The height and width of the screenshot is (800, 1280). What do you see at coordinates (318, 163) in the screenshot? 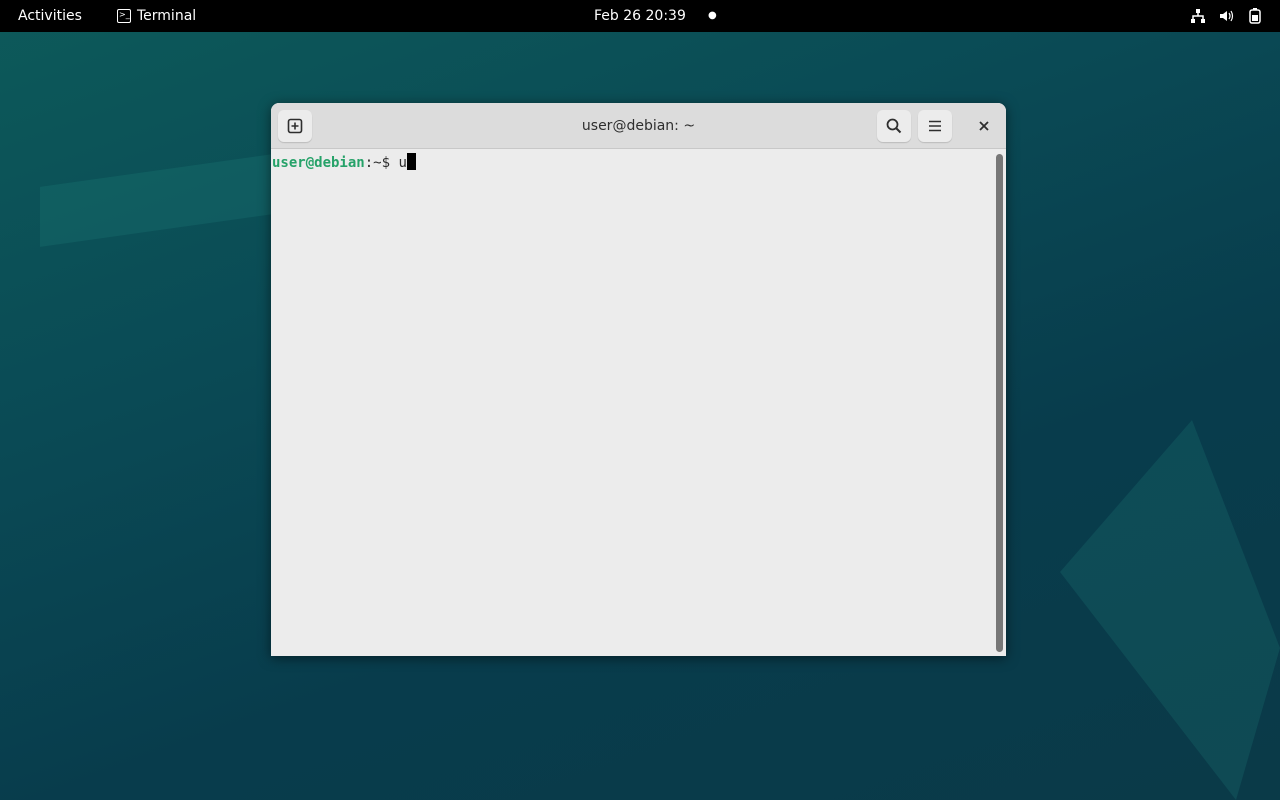
I see `prompt-user: user@debian` at bounding box center [318, 163].